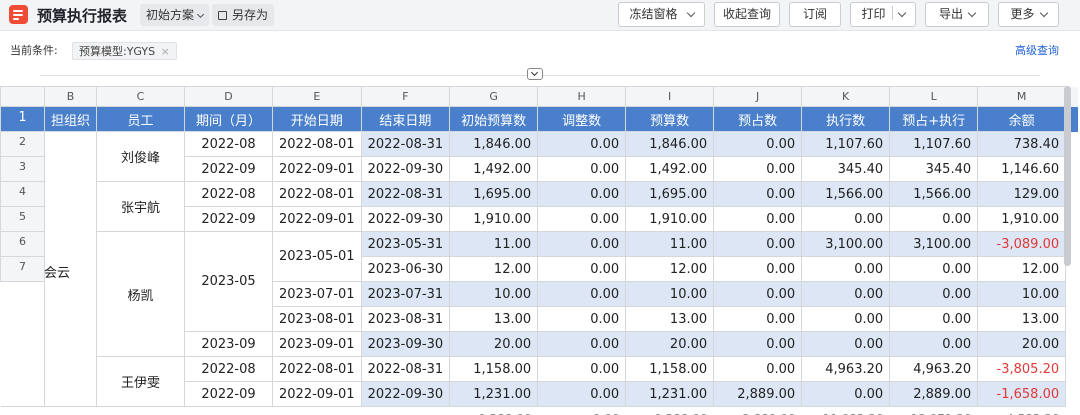  Describe the element at coordinates (141, 381) in the screenshot. I see `employee-cell: 王伊雯` at that location.